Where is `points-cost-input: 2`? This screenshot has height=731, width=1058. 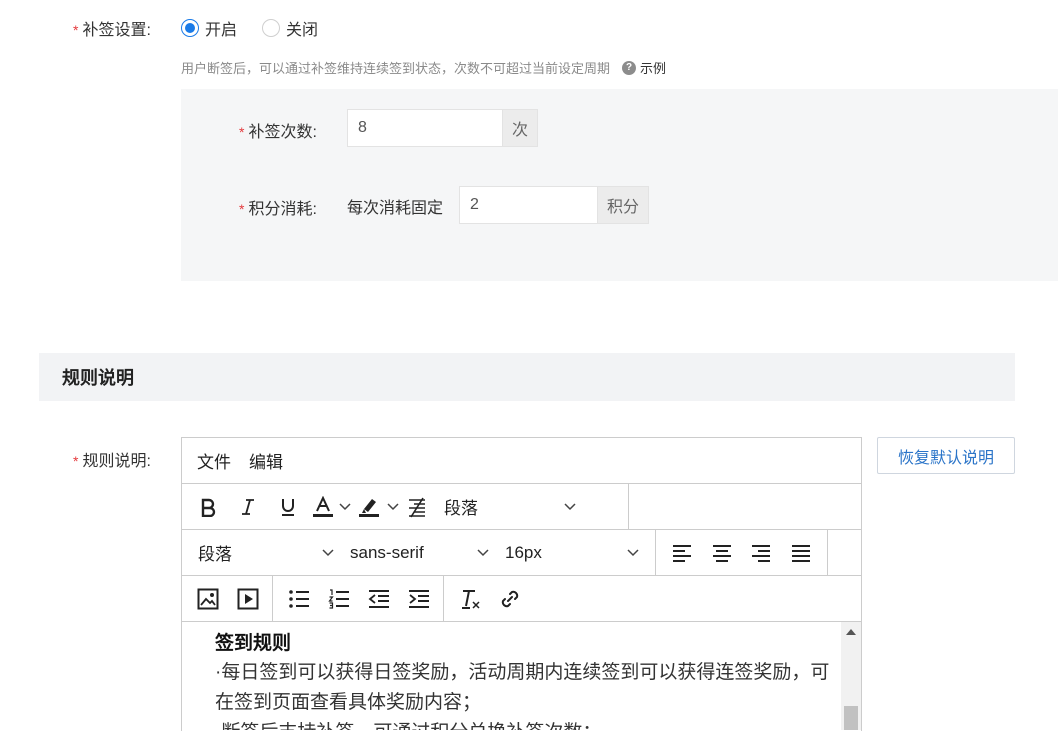
points-cost-input: 2 is located at coordinates (528, 205).